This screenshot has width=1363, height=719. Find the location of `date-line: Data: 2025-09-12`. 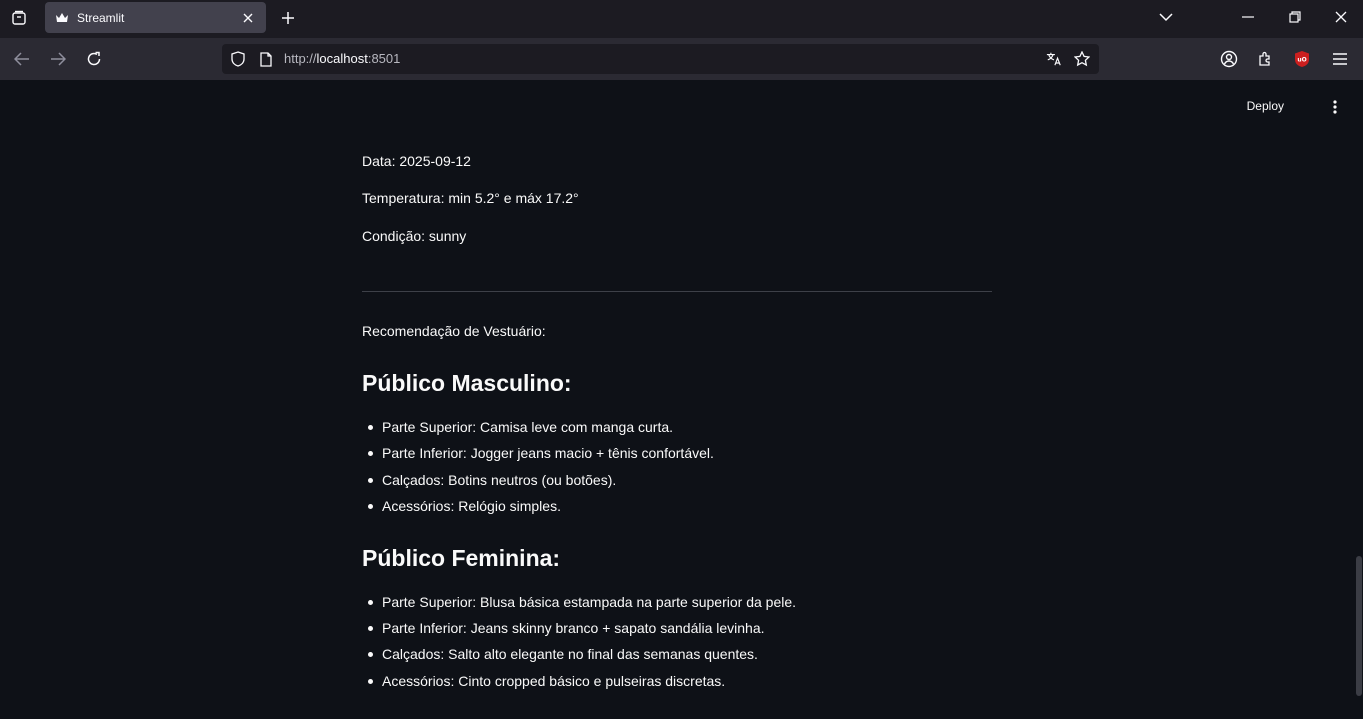

date-line: Data: 2025-09-12 is located at coordinates (416, 161).